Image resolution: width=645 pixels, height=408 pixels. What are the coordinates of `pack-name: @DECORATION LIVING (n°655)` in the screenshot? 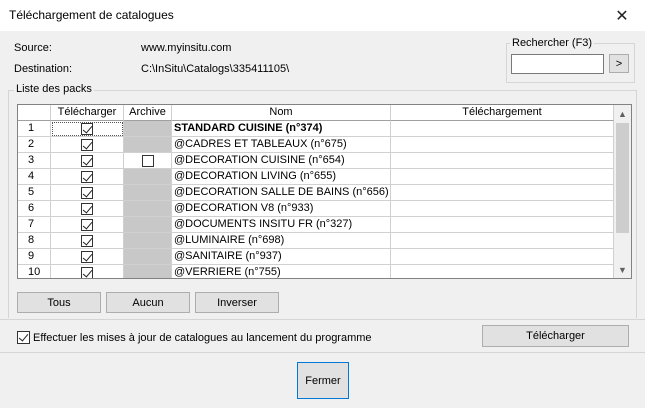 It's located at (281, 177).